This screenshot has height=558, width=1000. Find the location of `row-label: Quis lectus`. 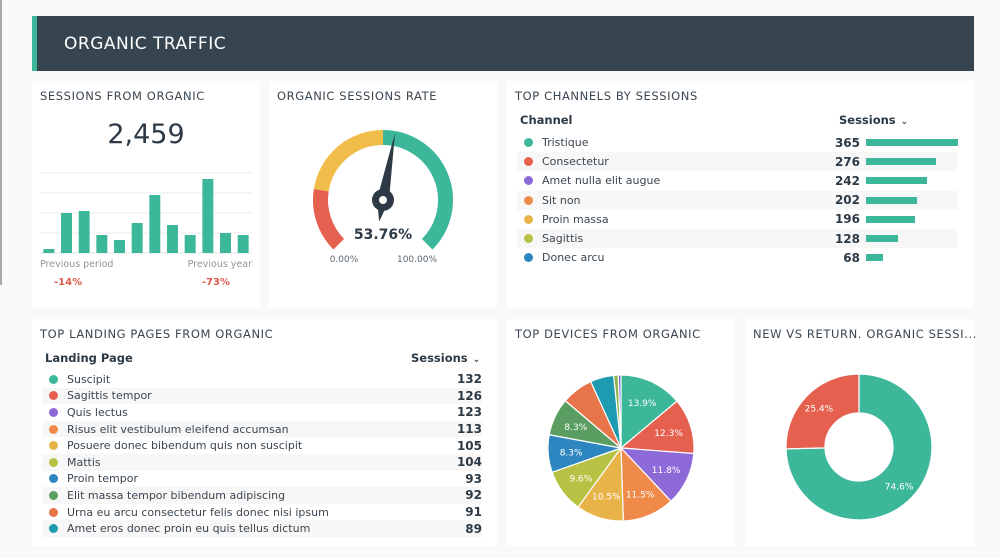

row-label: Quis lectus is located at coordinates (97, 412).